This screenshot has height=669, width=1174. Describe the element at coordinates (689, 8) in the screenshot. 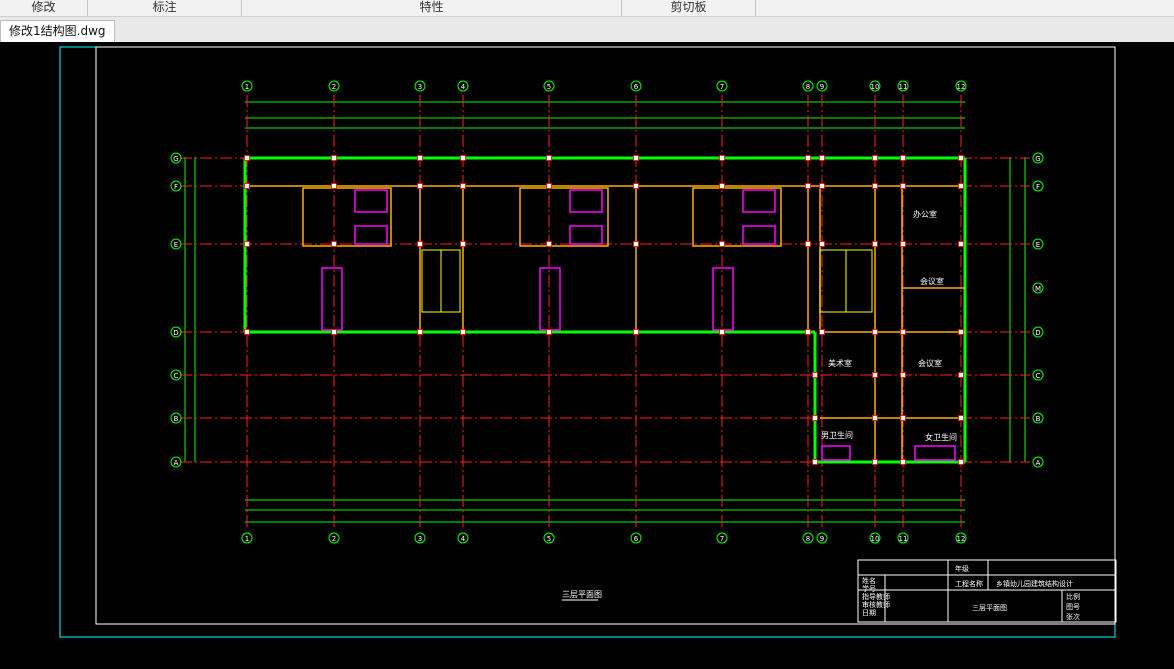

I see `ribbon-group-clipboard: 剪切板` at that location.